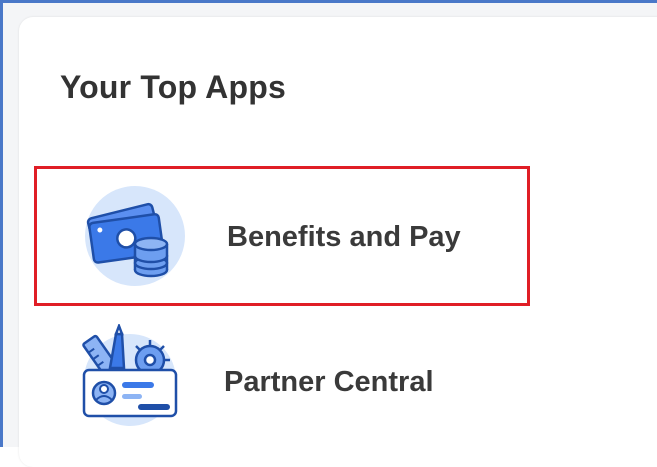 The width and height of the screenshot is (657, 467). I want to click on app-label-partner-central: Partner Central, so click(329, 382).